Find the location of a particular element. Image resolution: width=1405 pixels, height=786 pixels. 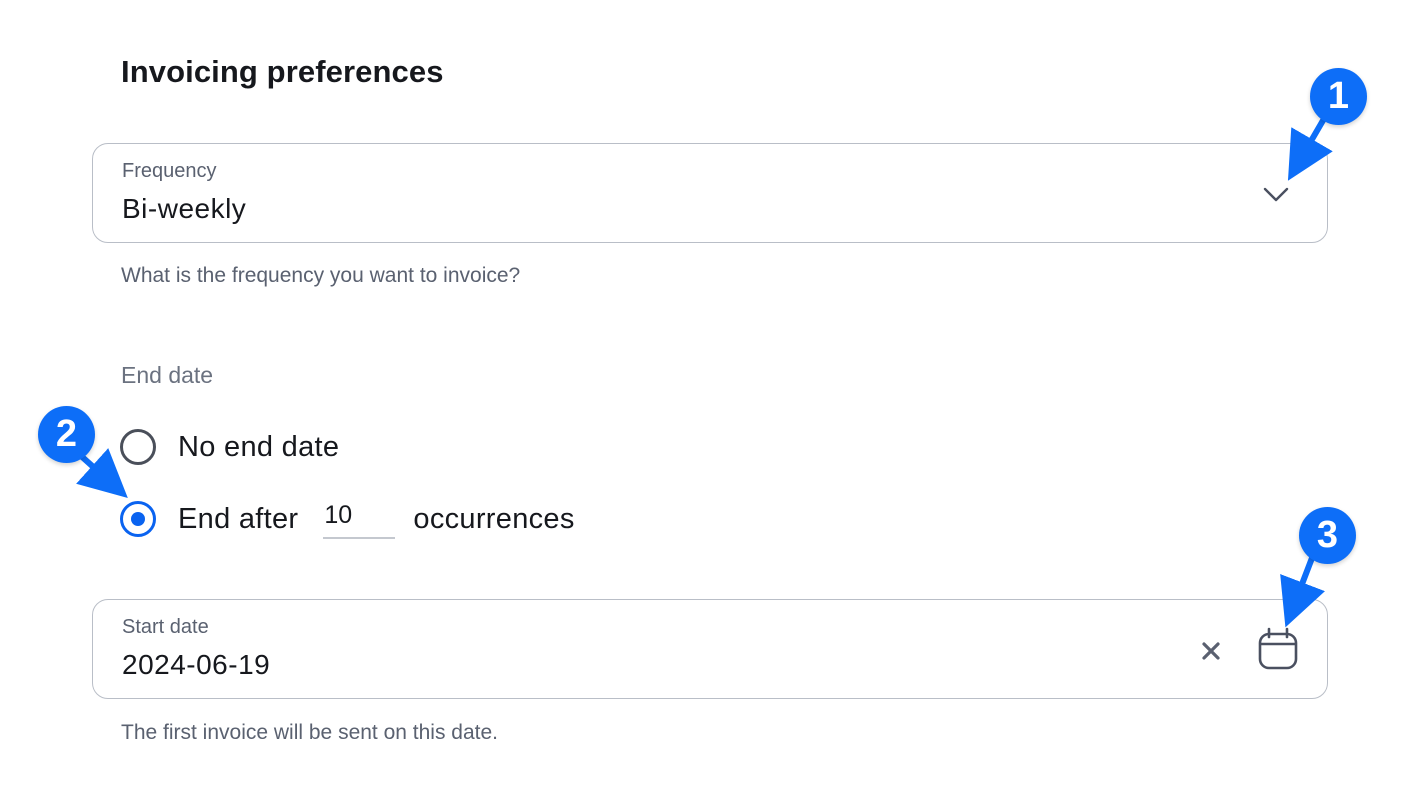

close-icon is located at coordinates (1211, 651).